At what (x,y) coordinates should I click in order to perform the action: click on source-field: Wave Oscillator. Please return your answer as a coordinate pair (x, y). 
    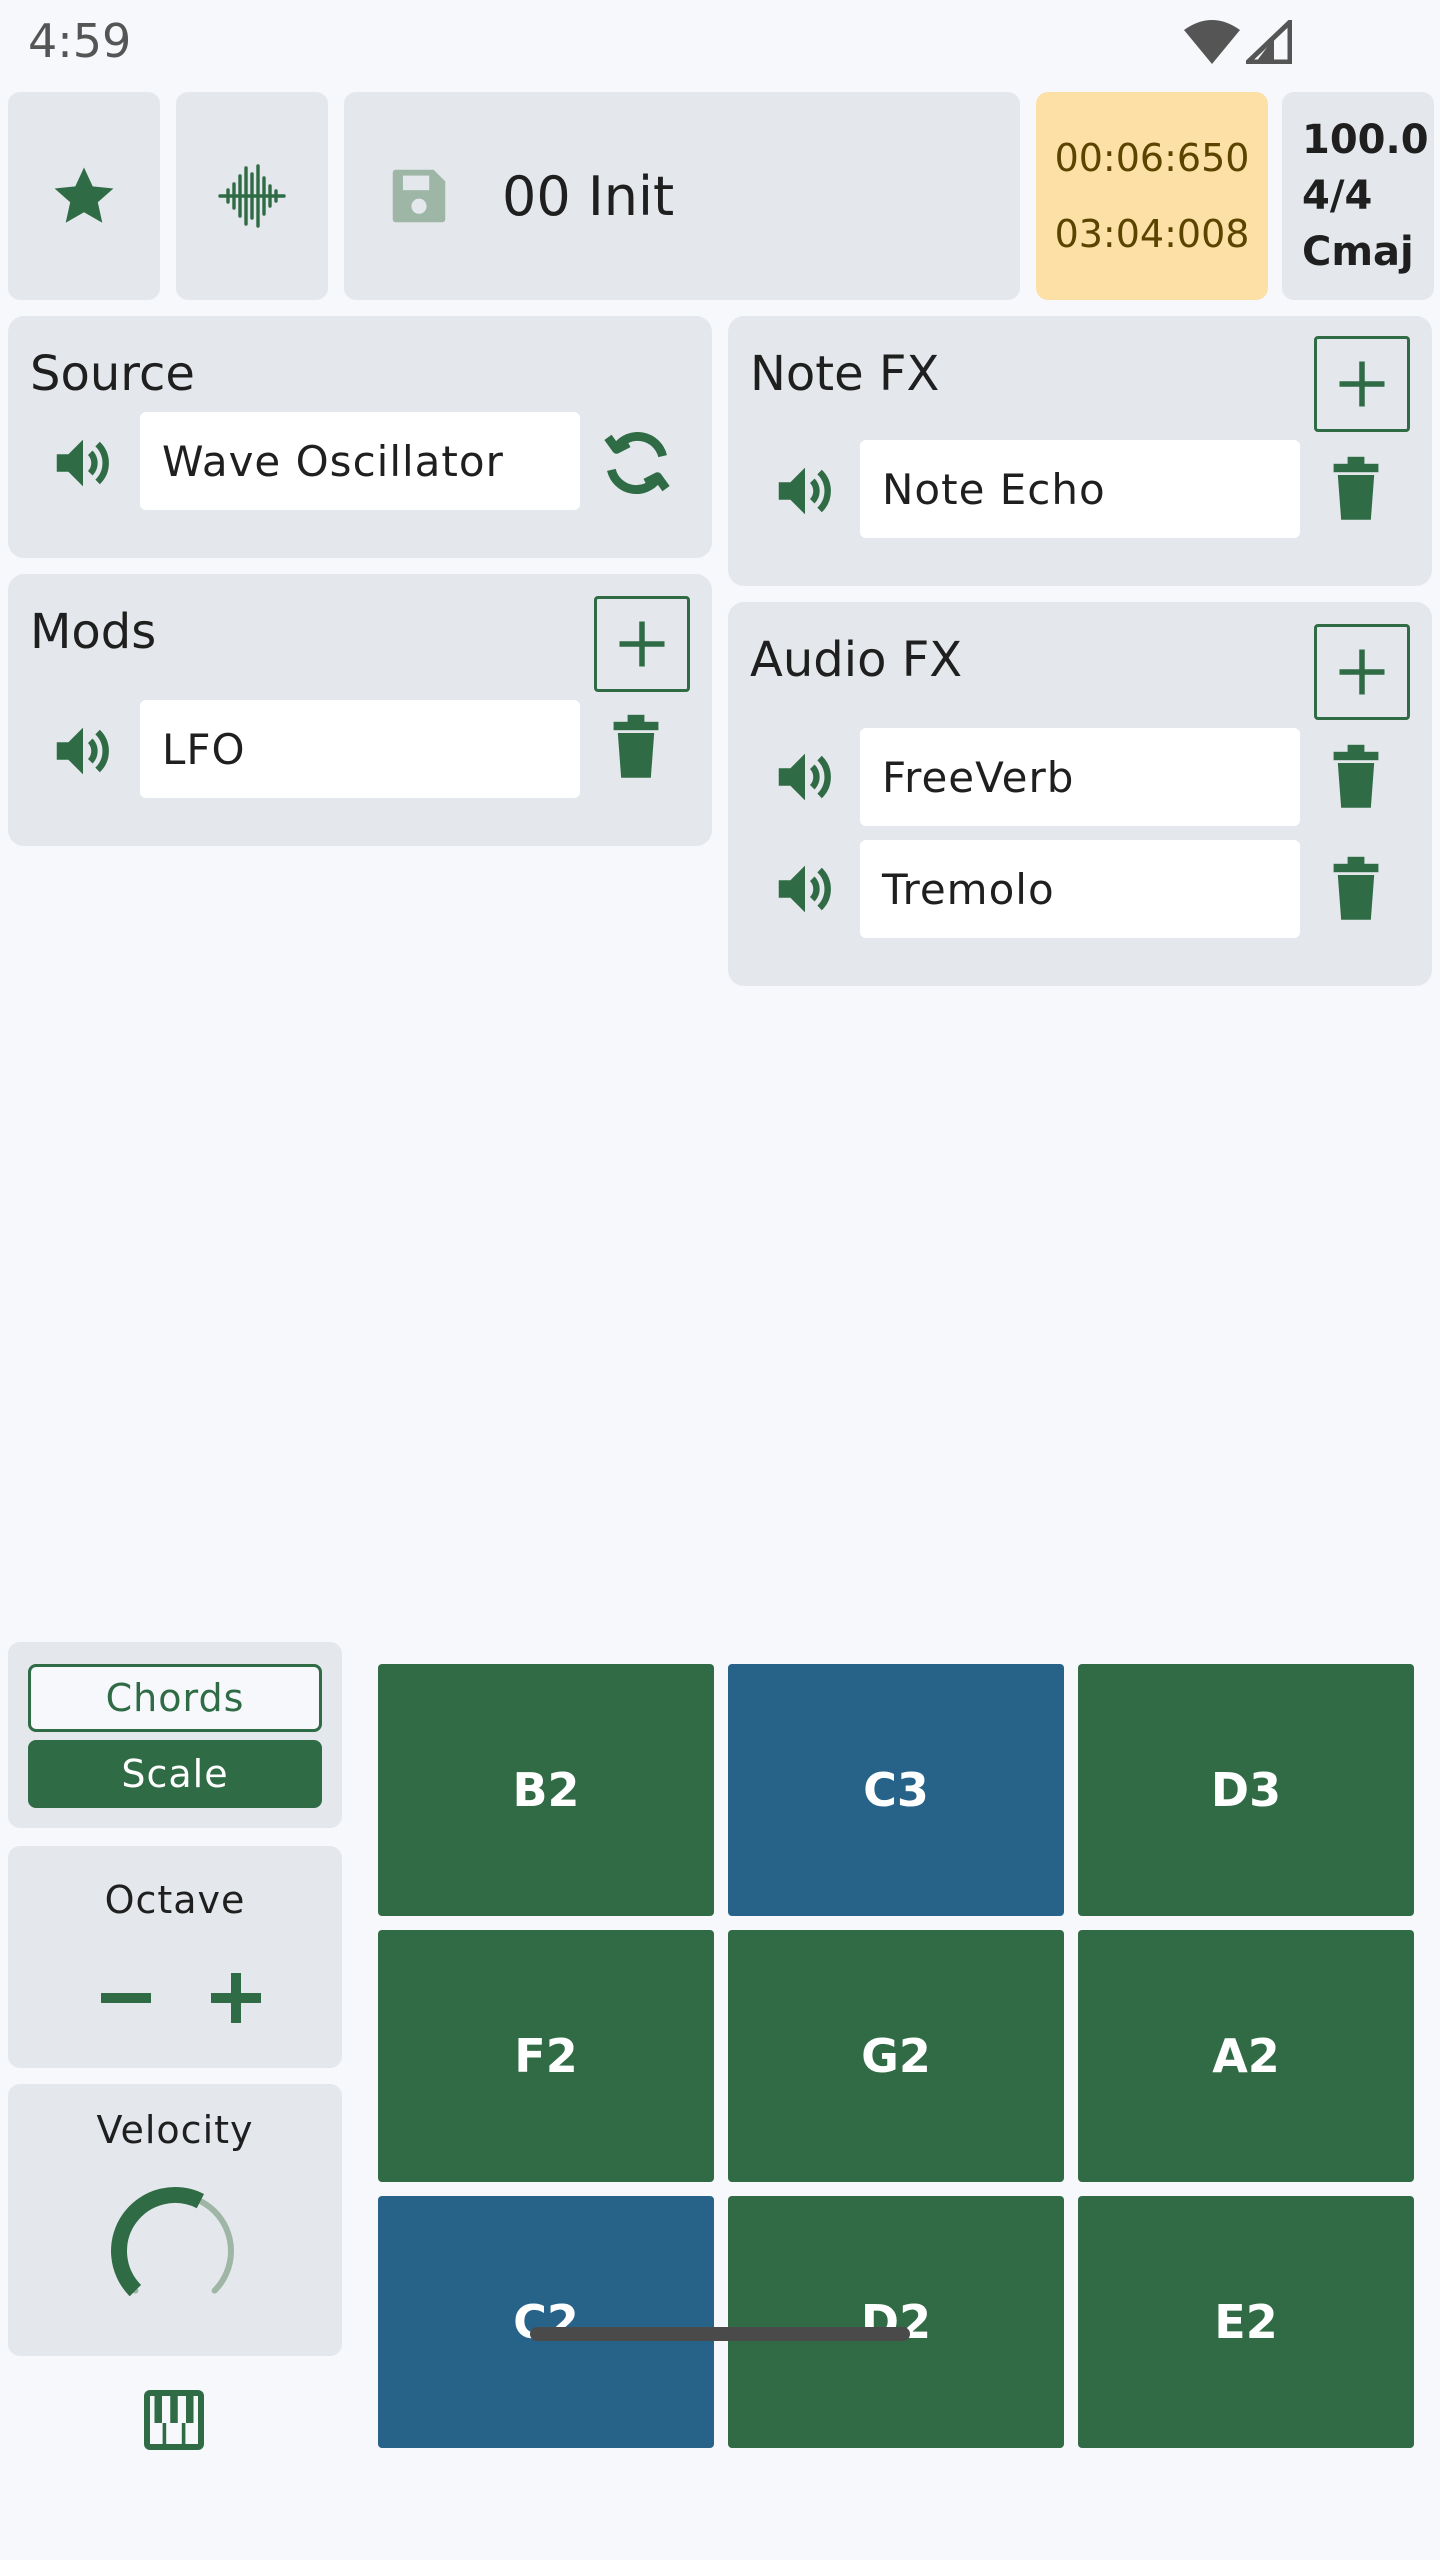
    Looking at the image, I should click on (360, 461).